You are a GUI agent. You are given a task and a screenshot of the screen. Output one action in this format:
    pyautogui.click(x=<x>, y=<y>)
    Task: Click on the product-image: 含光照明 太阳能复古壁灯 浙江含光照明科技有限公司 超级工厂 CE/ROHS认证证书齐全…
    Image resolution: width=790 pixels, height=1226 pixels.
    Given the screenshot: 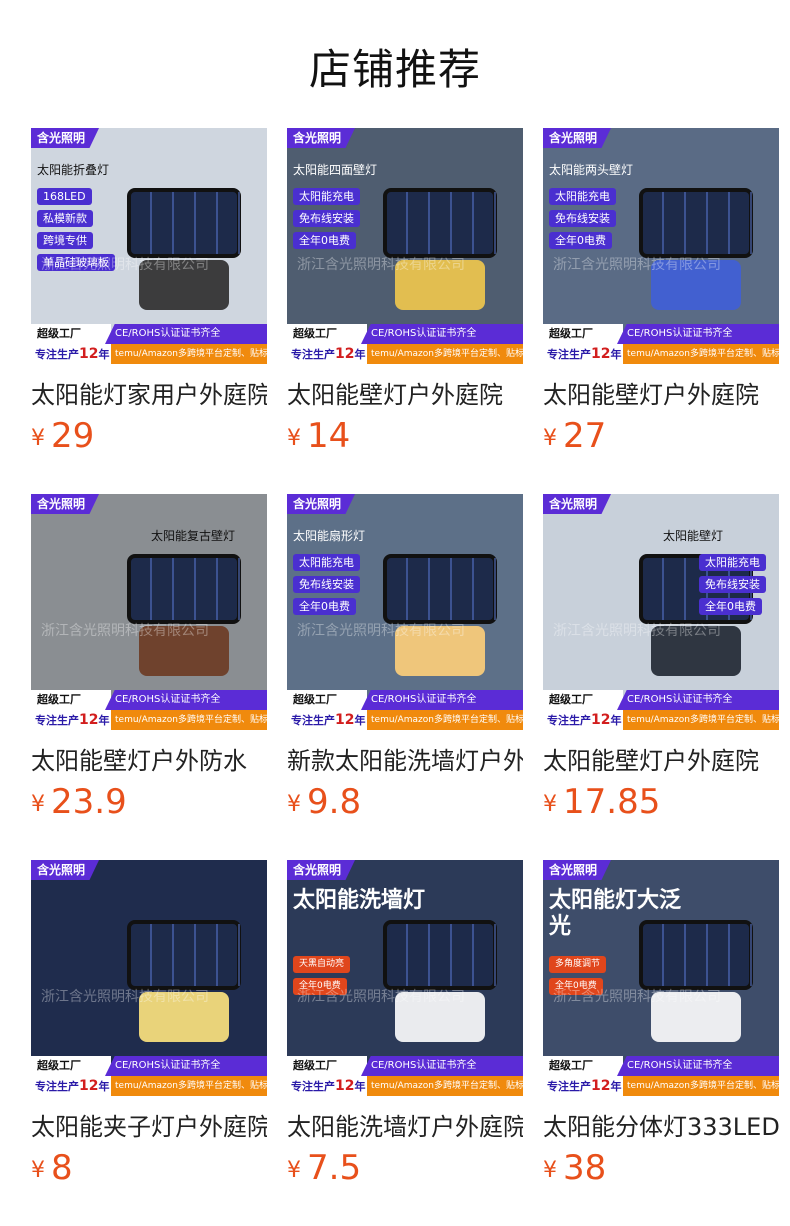 What is the action you would take?
    pyautogui.click(x=149, y=612)
    